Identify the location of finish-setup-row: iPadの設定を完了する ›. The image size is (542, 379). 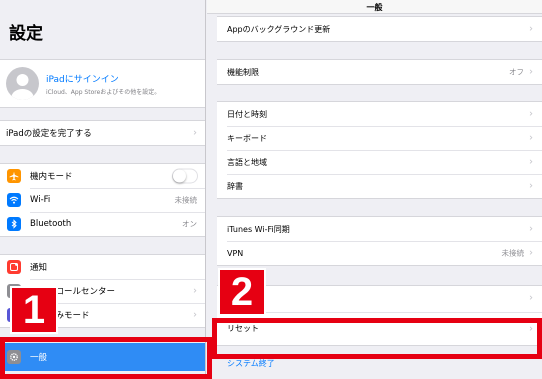
(102, 133).